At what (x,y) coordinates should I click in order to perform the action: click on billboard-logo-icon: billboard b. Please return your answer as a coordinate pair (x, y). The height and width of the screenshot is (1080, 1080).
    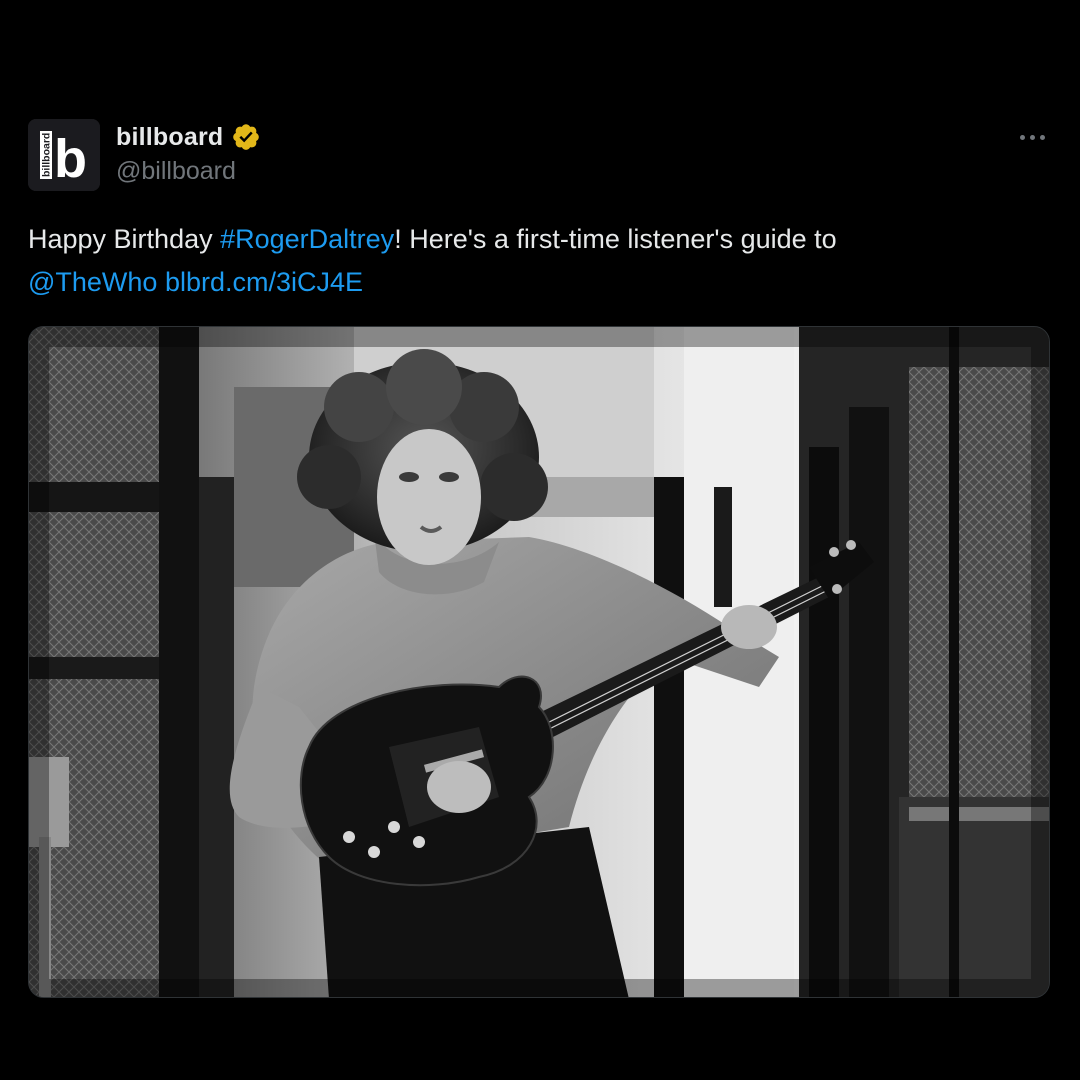
    Looking at the image, I should click on (64, 155).